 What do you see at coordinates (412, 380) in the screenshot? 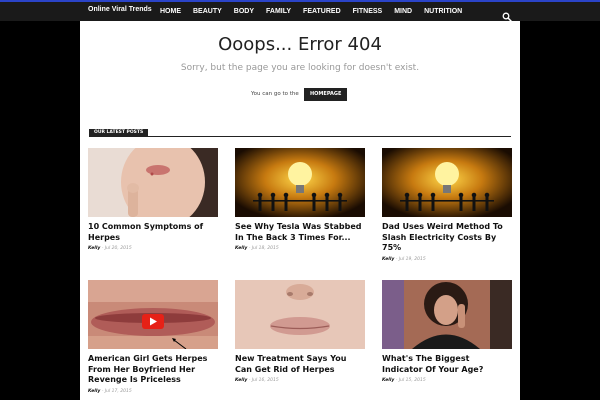
I see `post-date: Jul 15, 2015` at bounding box center [412, 380].